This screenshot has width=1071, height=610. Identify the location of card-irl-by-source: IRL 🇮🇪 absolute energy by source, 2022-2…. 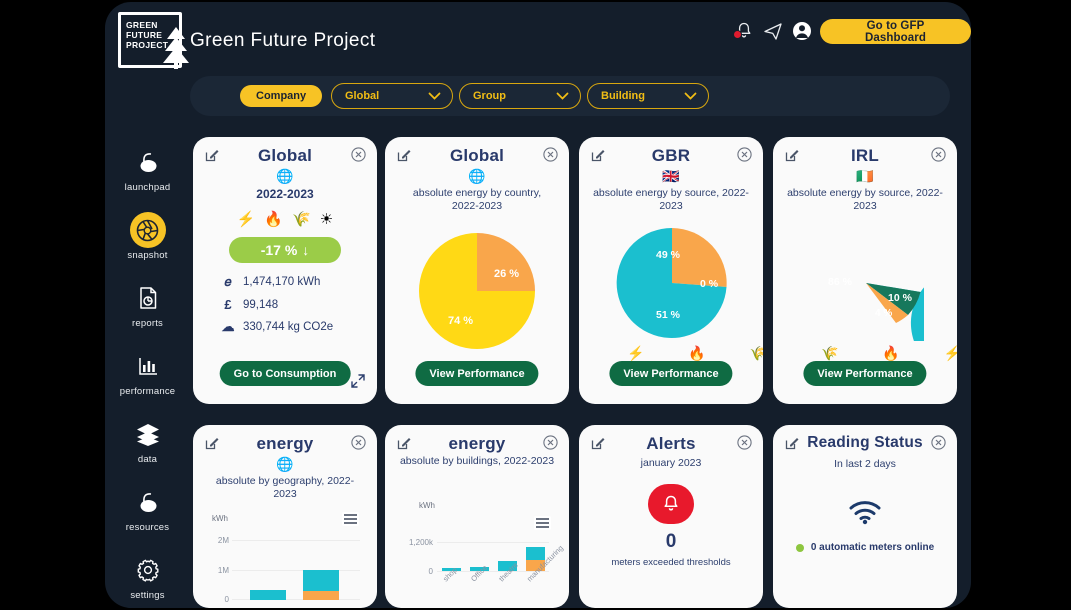
(865, 270).